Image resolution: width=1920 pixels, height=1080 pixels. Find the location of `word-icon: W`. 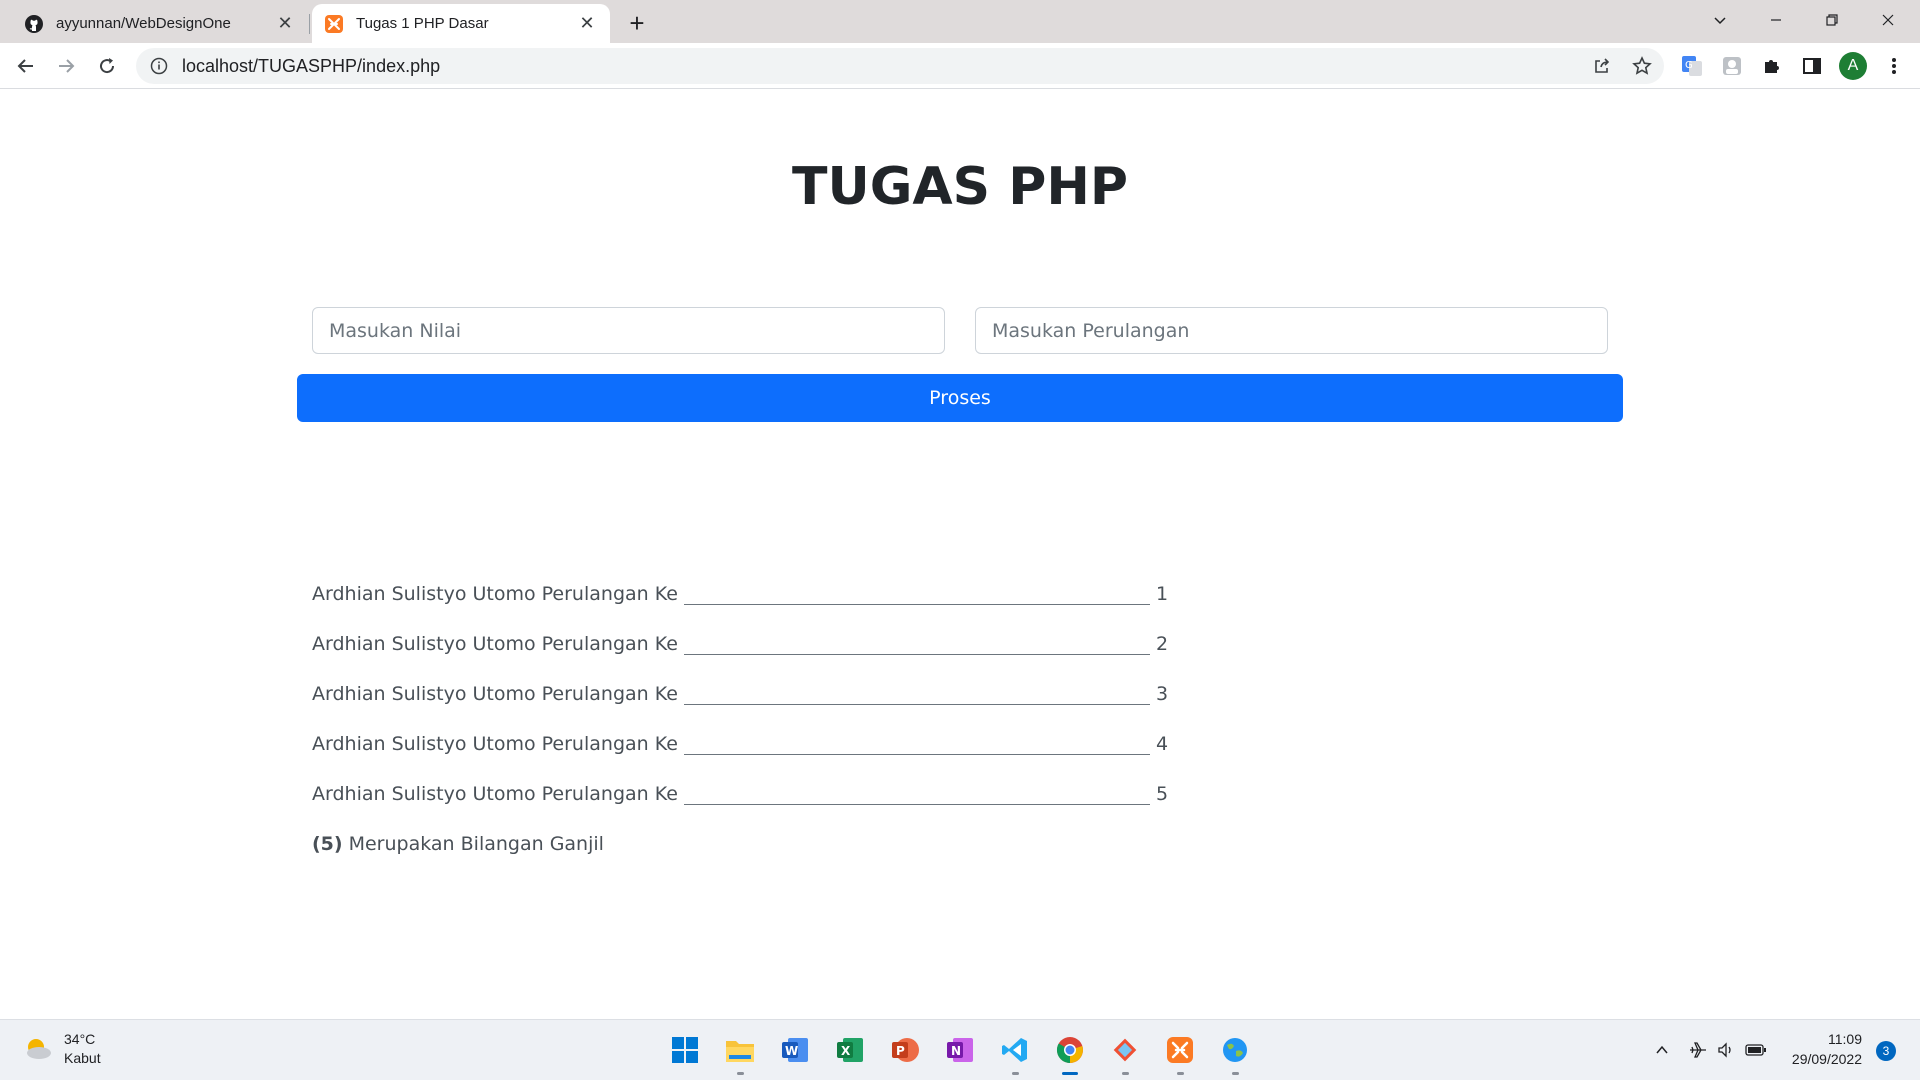

word-icon: W is located at coordinates (795, 1050).